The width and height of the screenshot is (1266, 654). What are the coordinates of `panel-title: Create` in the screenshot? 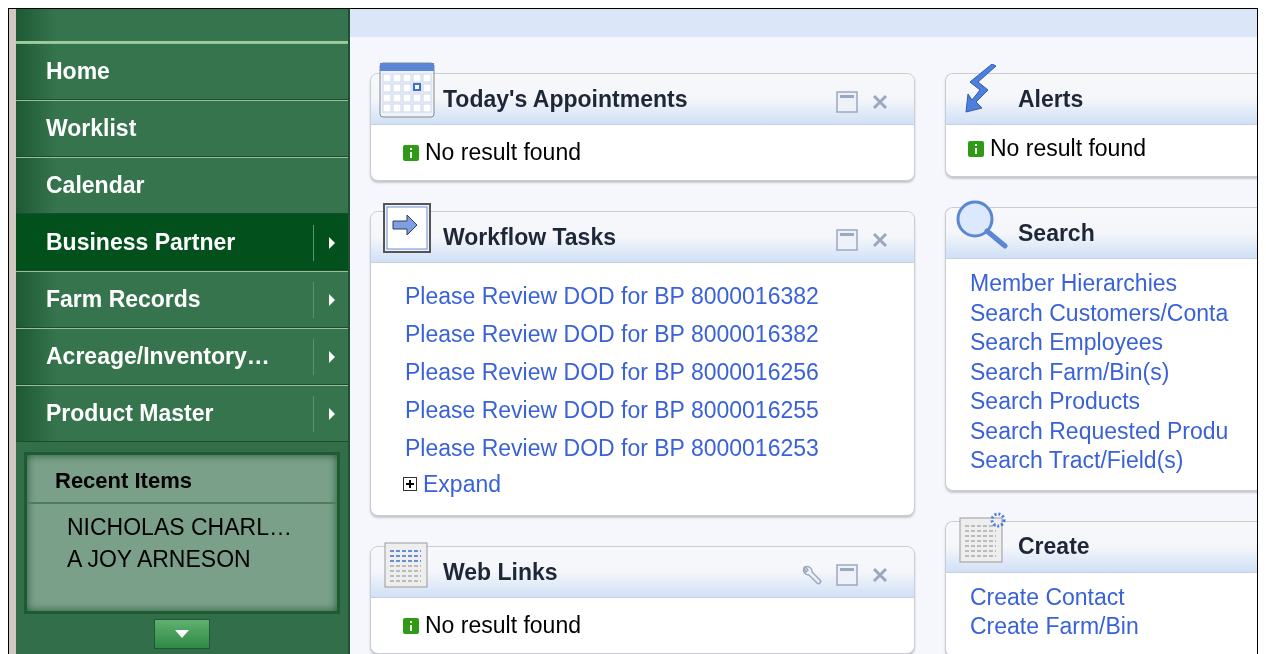 It's located at (1054, 546).